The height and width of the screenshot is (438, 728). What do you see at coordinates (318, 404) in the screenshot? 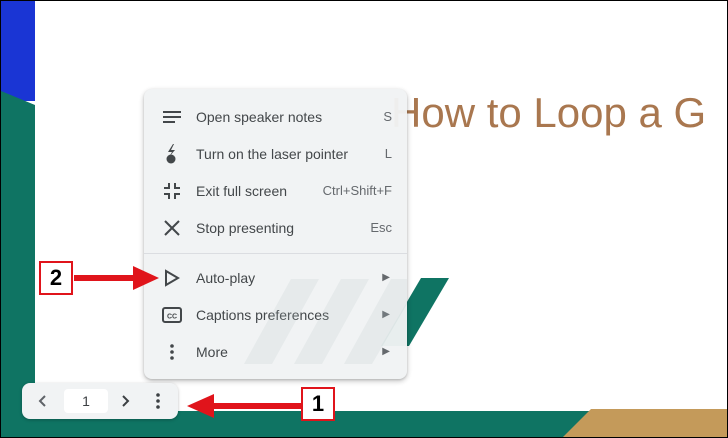
I see `annotation-badge-1: 1` at bounding box center [318, 404].